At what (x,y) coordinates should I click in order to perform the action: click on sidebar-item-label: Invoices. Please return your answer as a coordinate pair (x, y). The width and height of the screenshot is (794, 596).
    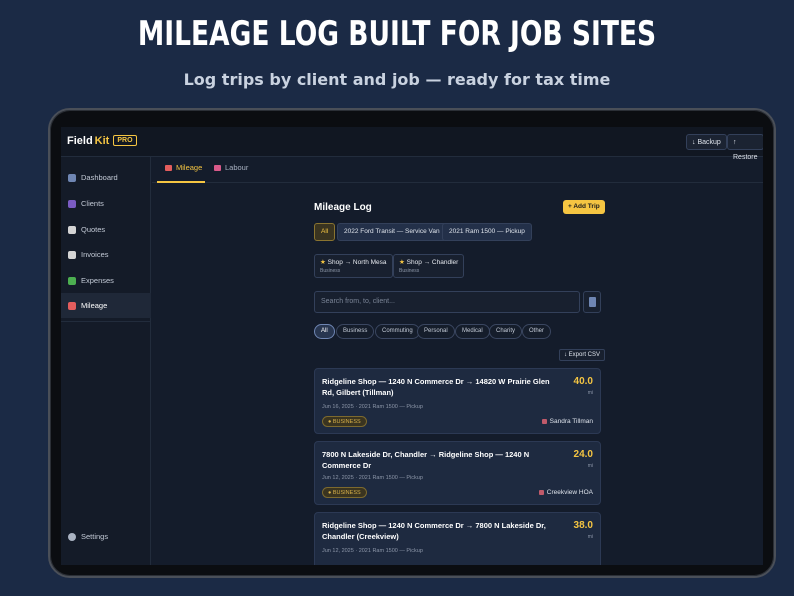
    Looking at the image, I should click on (95, 254).